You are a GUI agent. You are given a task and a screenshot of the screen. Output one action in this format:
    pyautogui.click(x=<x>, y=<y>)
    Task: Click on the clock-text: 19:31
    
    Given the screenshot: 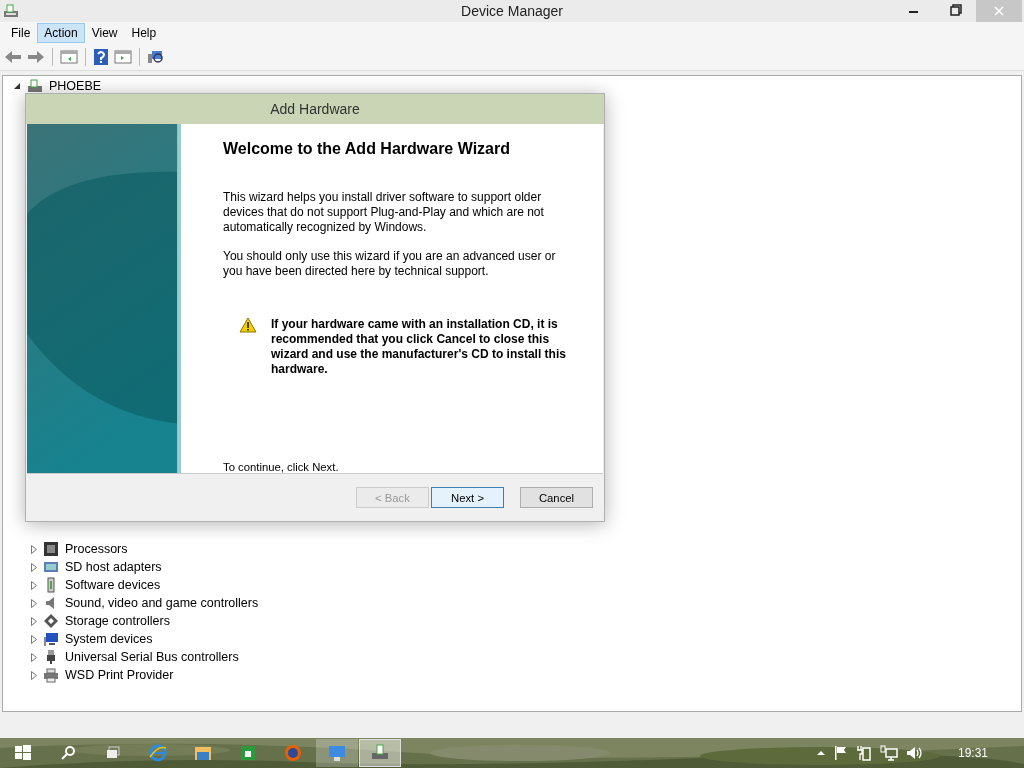 What is the action you would take?
    pyautogui.click(x=972, y=753)
    